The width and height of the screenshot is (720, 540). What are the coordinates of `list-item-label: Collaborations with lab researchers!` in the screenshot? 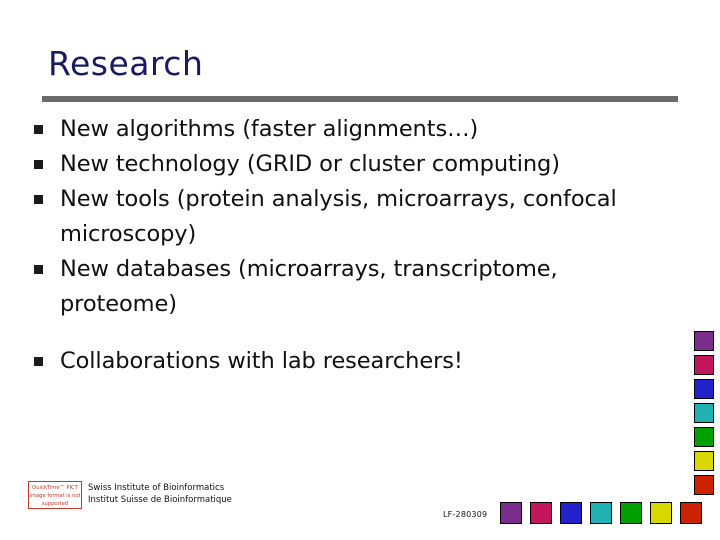 It's located at (261, 361).